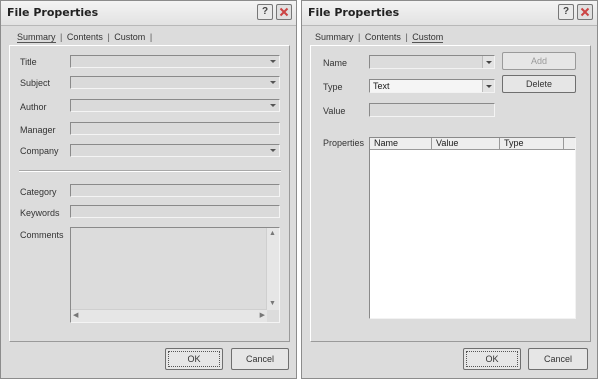 The image size is (599, 381). What do you see at coordinates (333, 87) in the screenshot?
I see `type-label: Type` at bounding box center [333, 87].